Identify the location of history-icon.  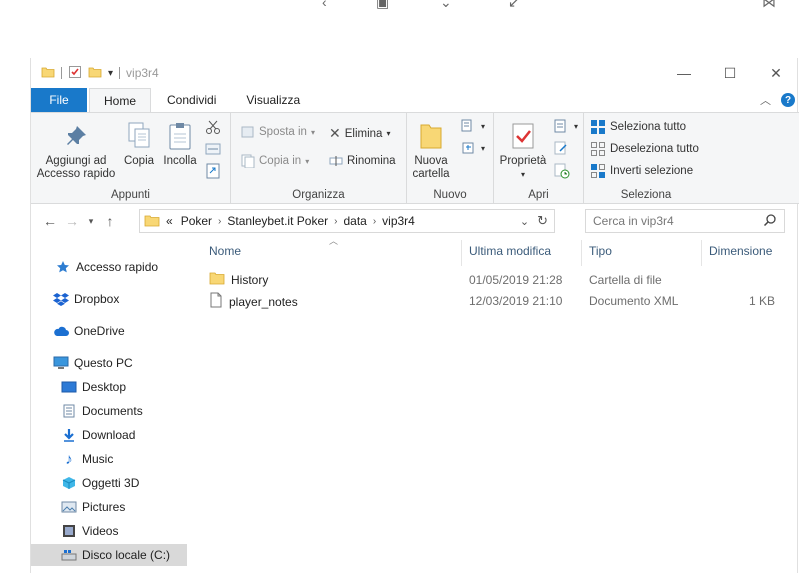
(562, 171).